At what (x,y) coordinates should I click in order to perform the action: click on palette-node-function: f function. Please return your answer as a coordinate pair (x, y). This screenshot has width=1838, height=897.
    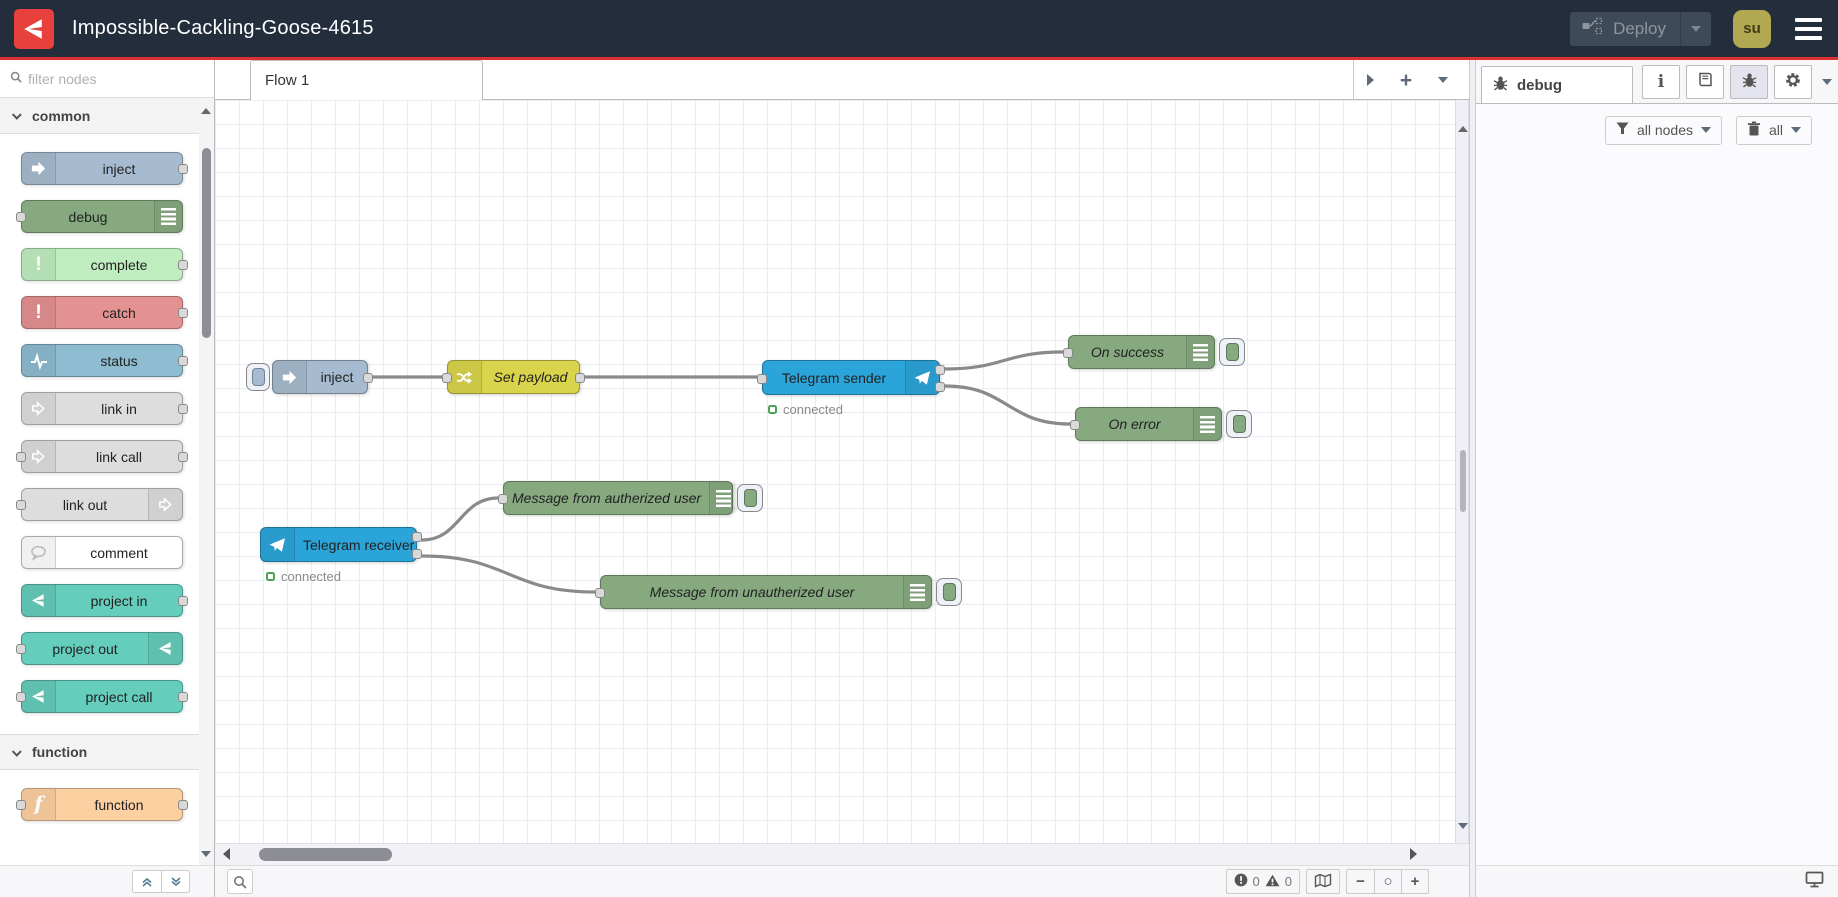
    Looking at the image, I should click on (102, 804).